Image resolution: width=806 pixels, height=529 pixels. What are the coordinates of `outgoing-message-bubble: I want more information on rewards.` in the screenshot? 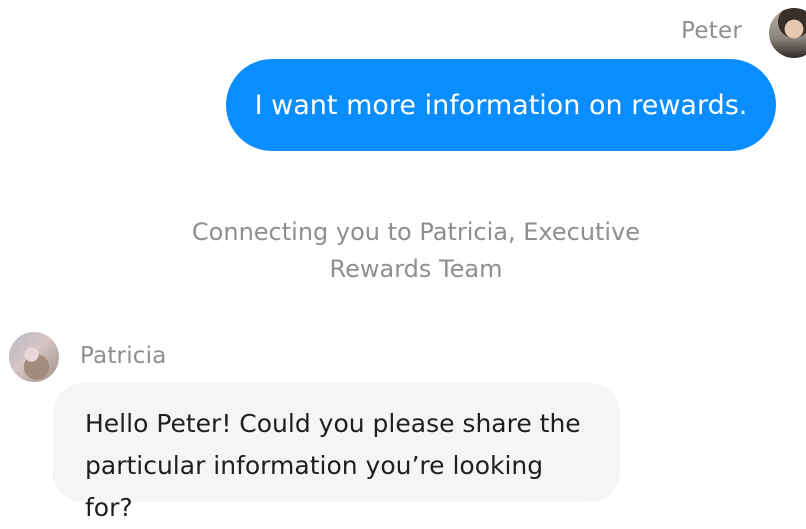 It's located at (501, 105).